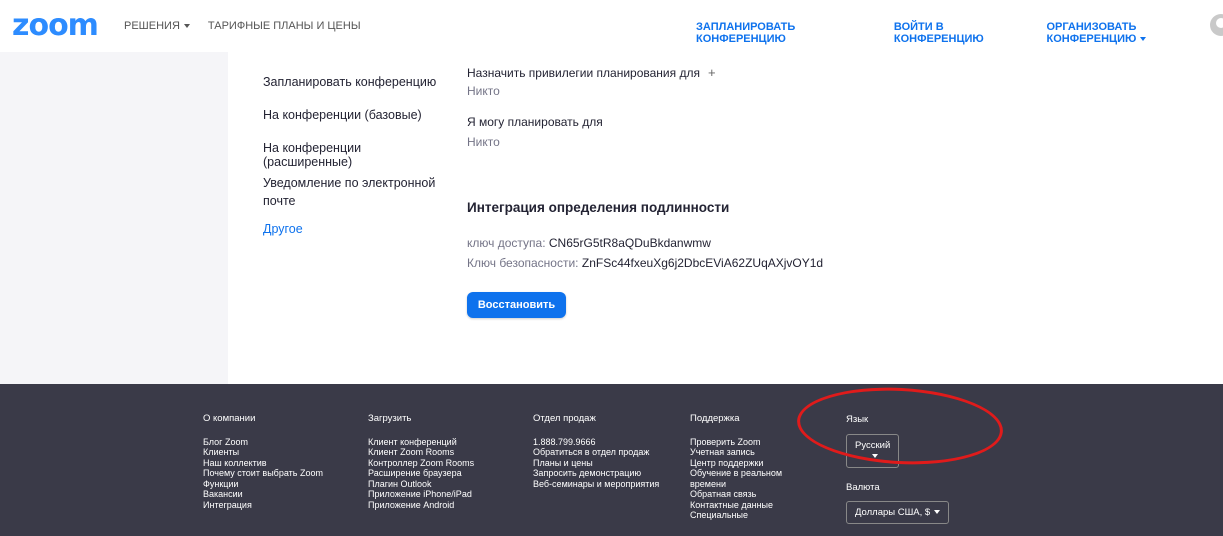 The height and width of the screenshot is (536, 1223). What do you see at coordinates (278, 494) in the screenshot?
I see `footer-link: Вакансии` at bounding box center [278, 494].